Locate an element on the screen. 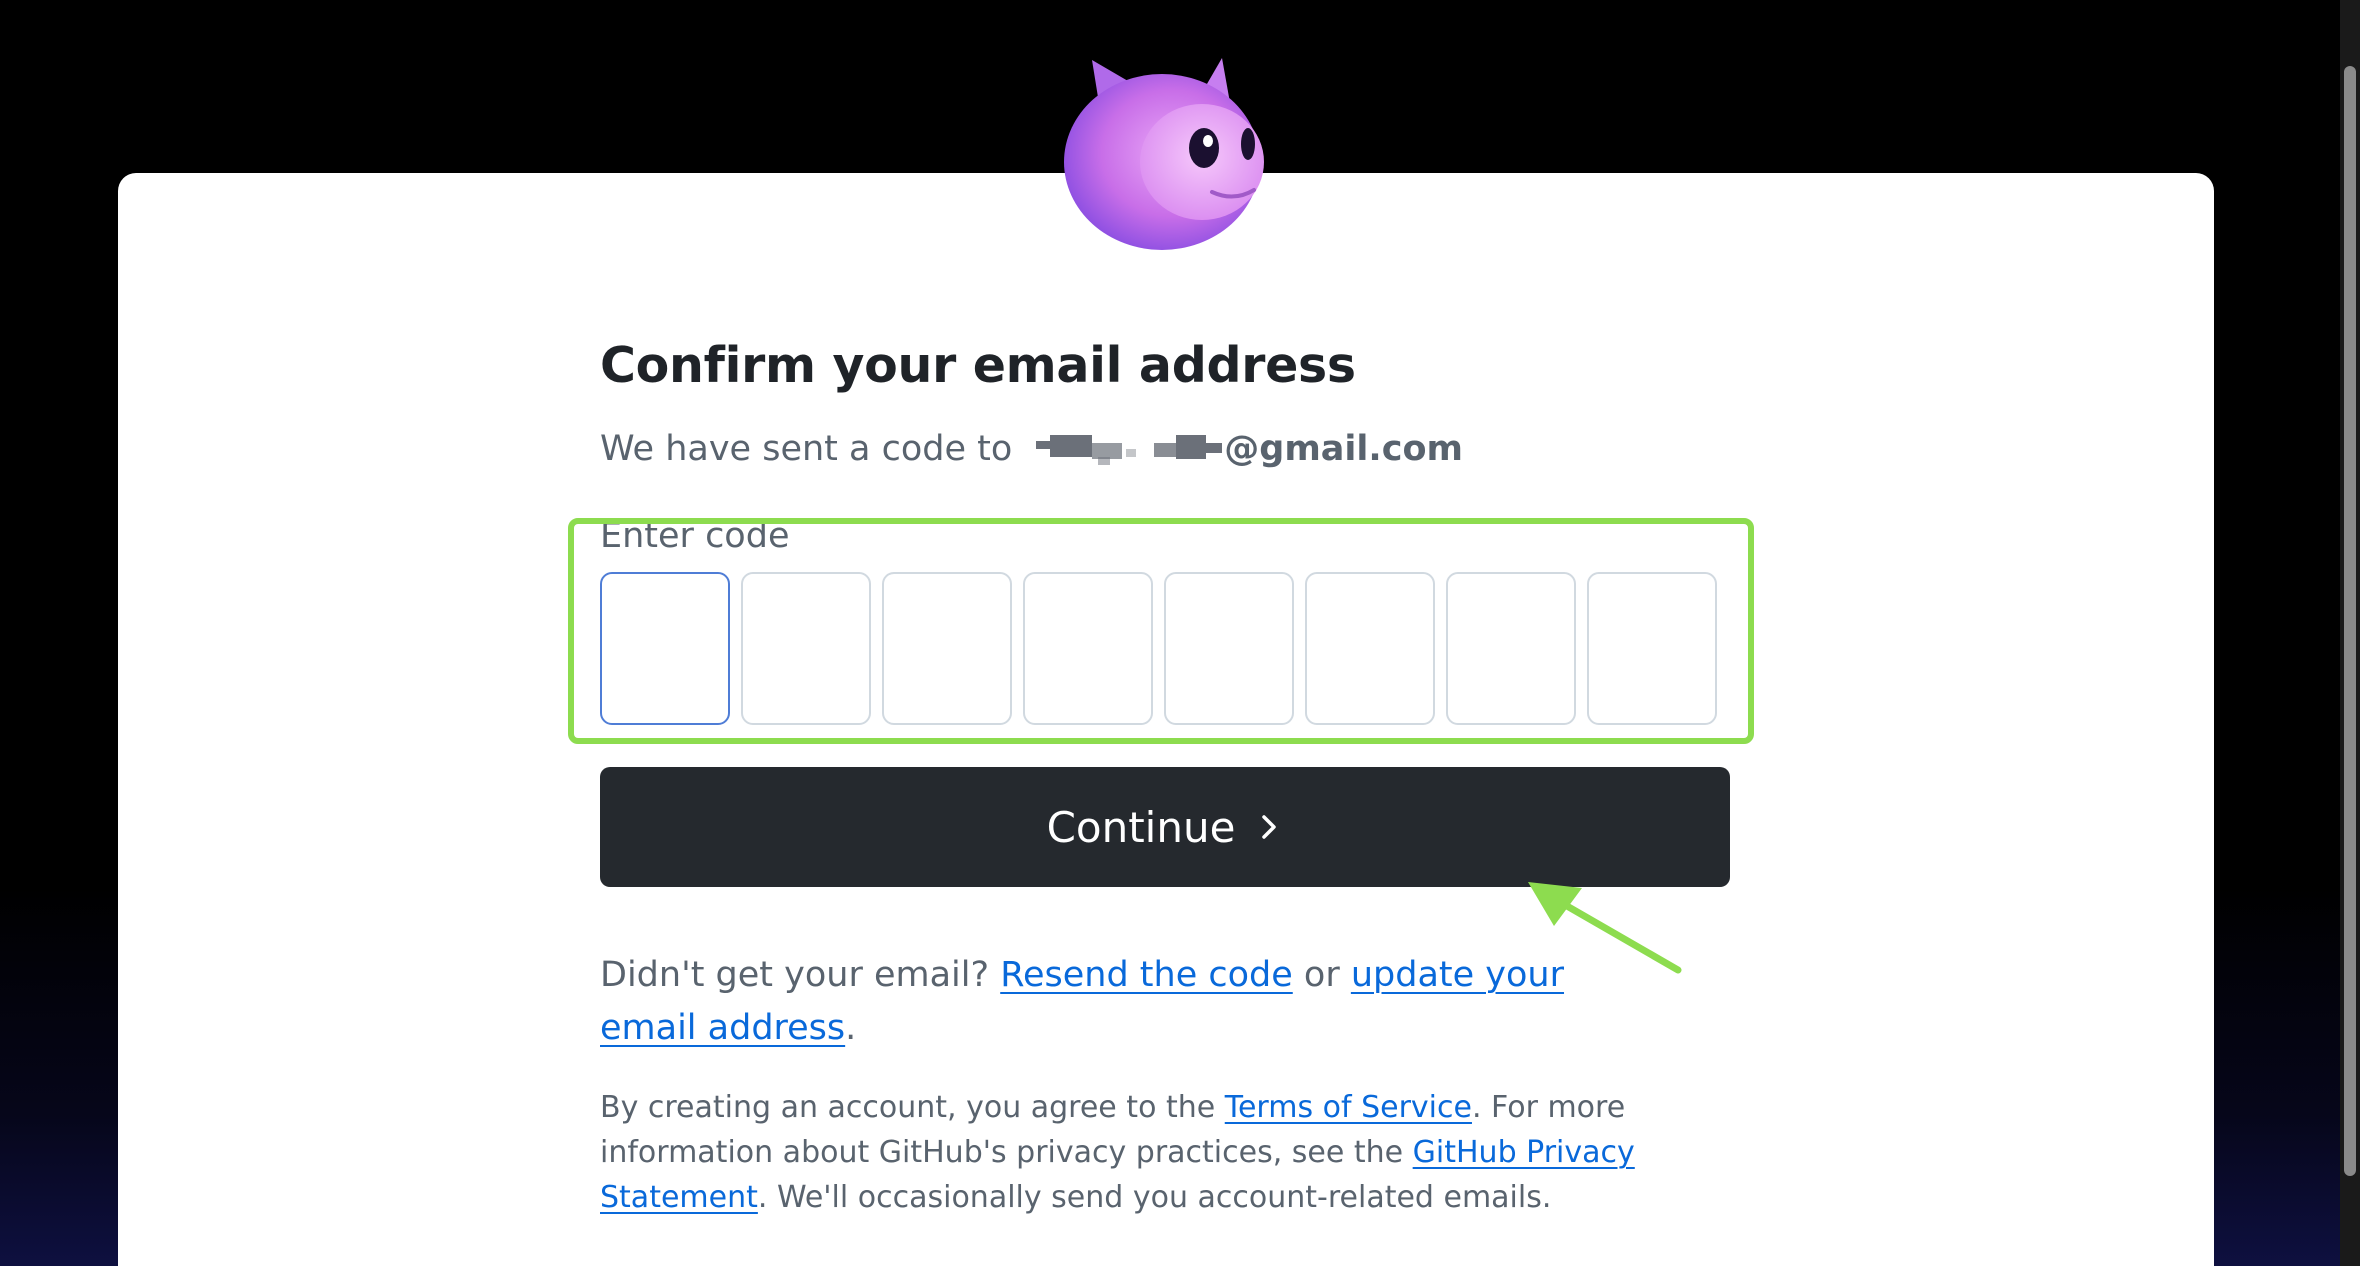 The height and width of the screenshot is (1266, 2360). resend-code-link: Resend the code is located at coordinates (1146, 975).